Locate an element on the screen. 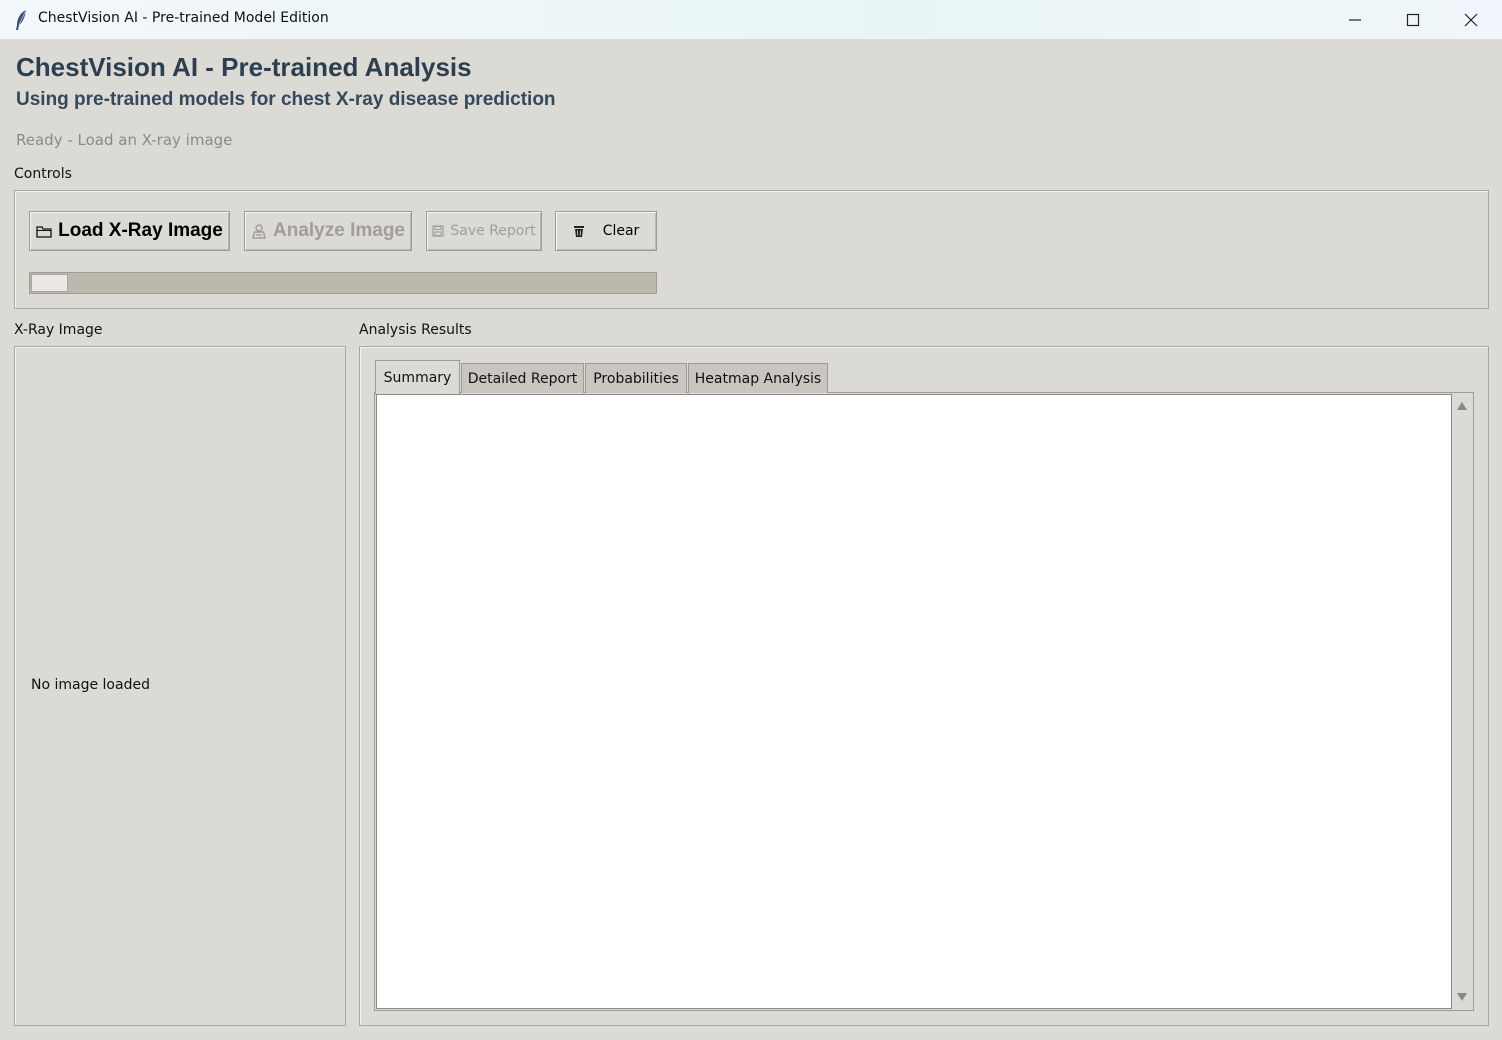  controls-label: Controls is located at coordinates (43, 174).